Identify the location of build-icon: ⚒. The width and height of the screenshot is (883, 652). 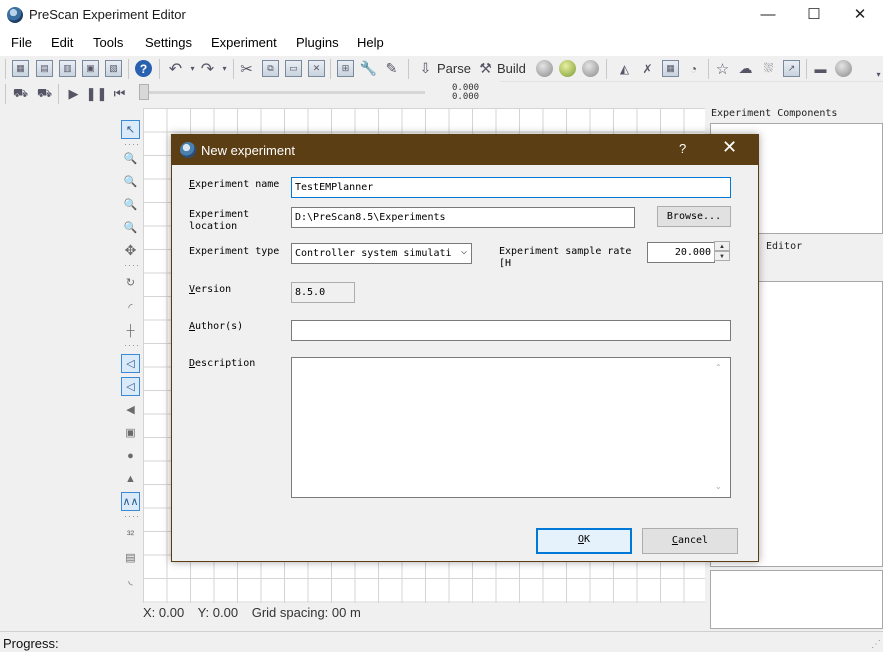
(485, 68).